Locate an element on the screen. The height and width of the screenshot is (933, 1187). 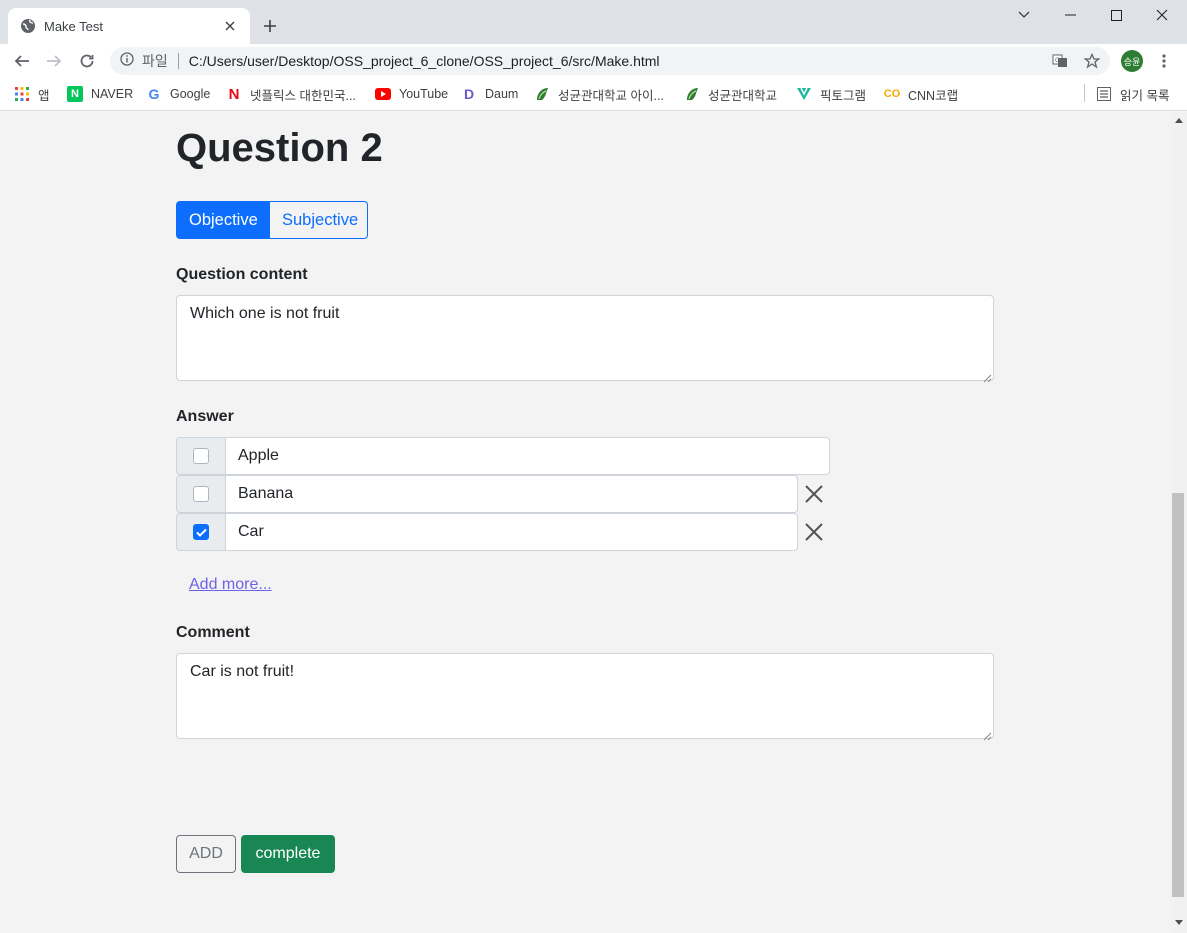
answer-row: Apple is located at coordinates (503, 456).